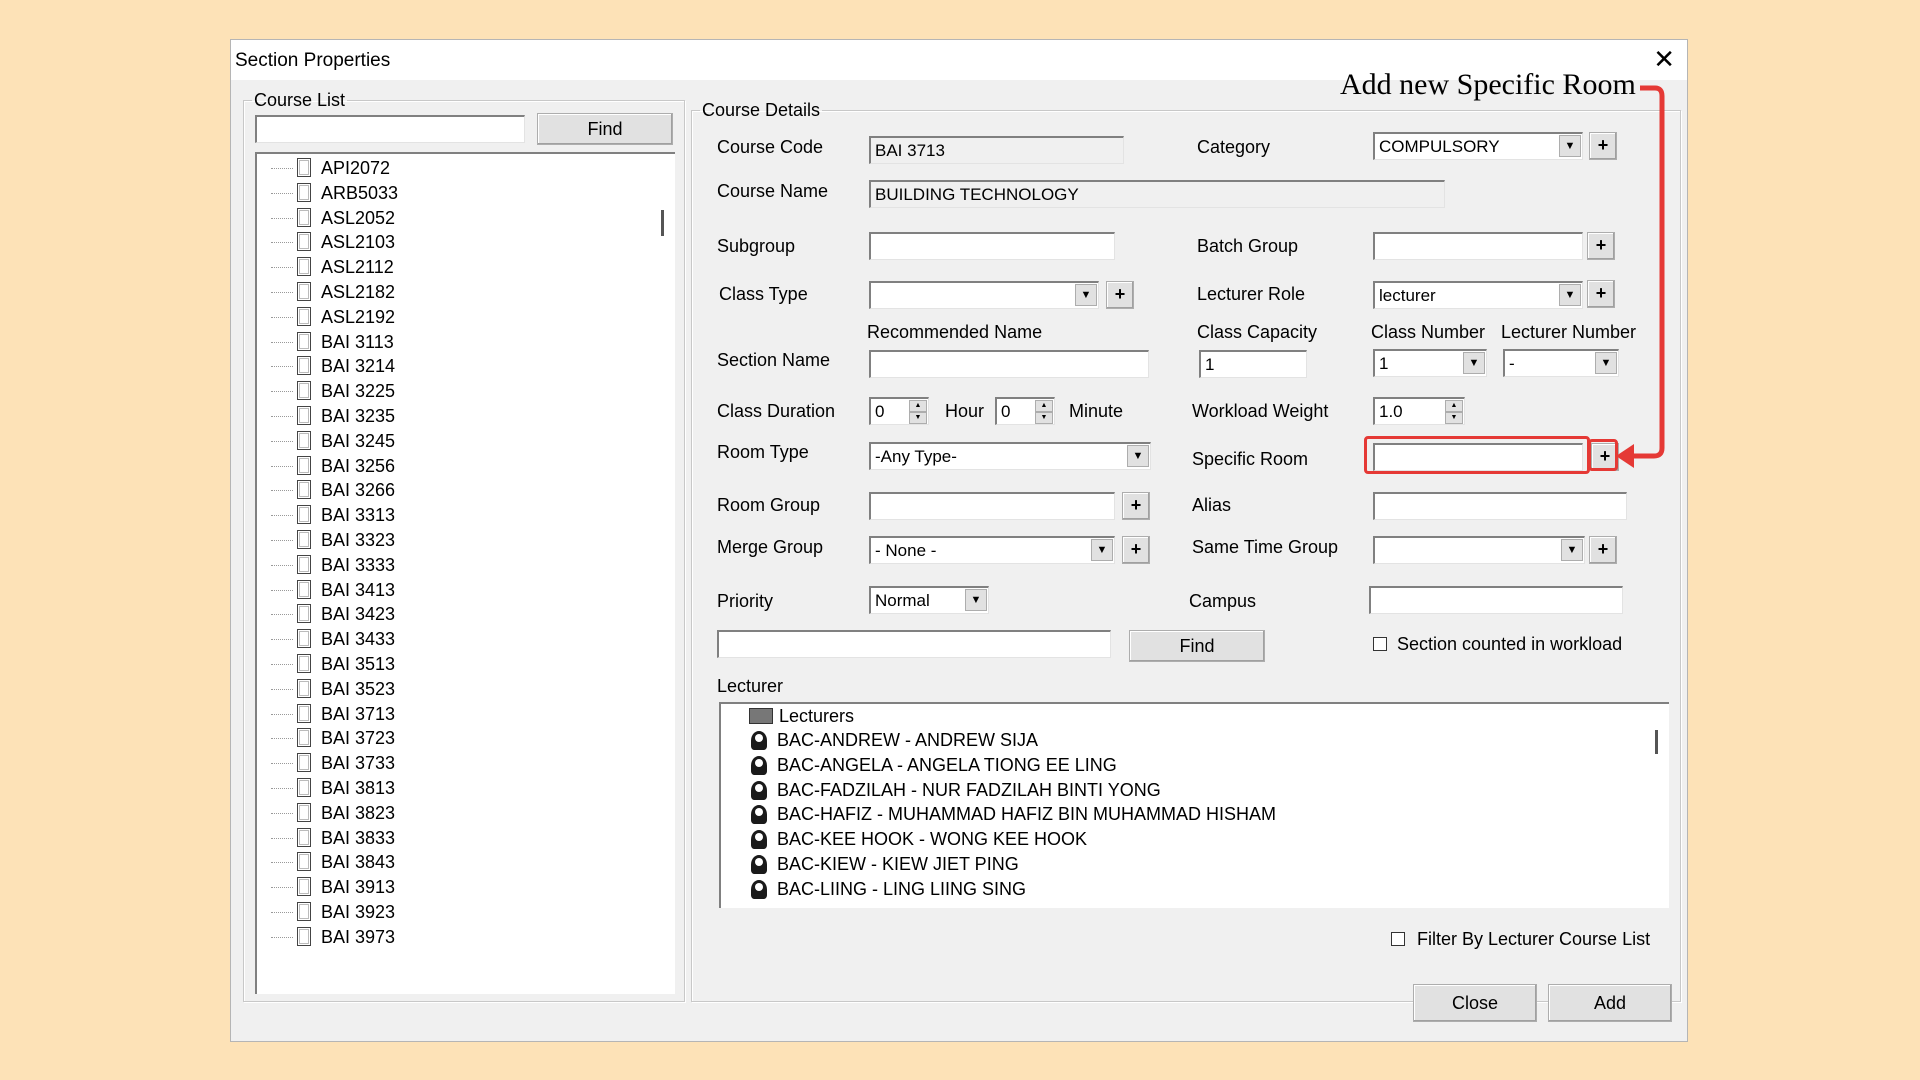 Image resolution: width=1920 pixels, height=1080 pixels. What do you see at coordinates (332, 269) in the screenshot?
I see `course-tree-item: ASL2112` at bounding box center [332, 269].